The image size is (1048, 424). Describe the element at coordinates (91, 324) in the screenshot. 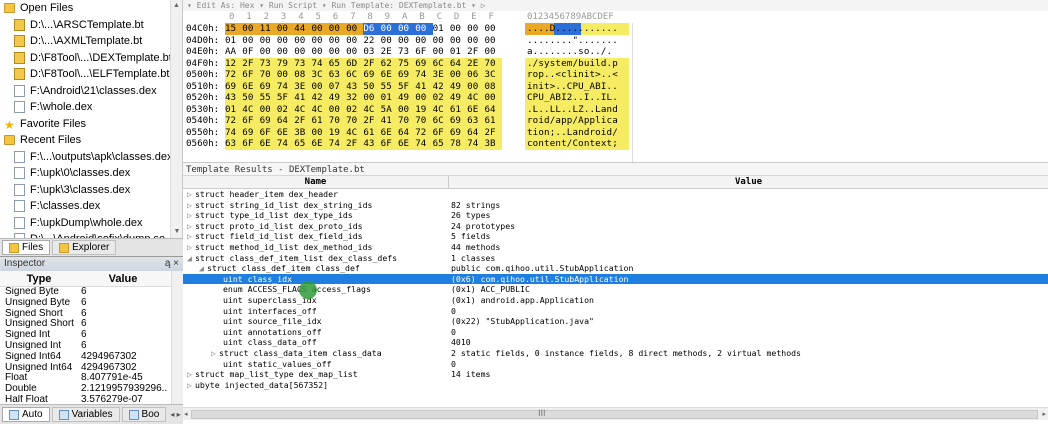

I see `inspector-row: Unsigned Short 6` at that location.